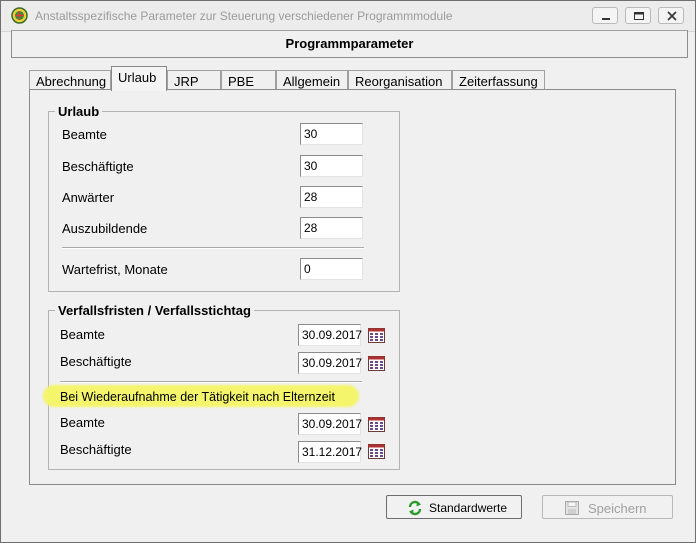  Describe the element at coordinates (105, 228) in the screenshot. I see `urlaub-auszubildende-label: Auszubildende` at that location.